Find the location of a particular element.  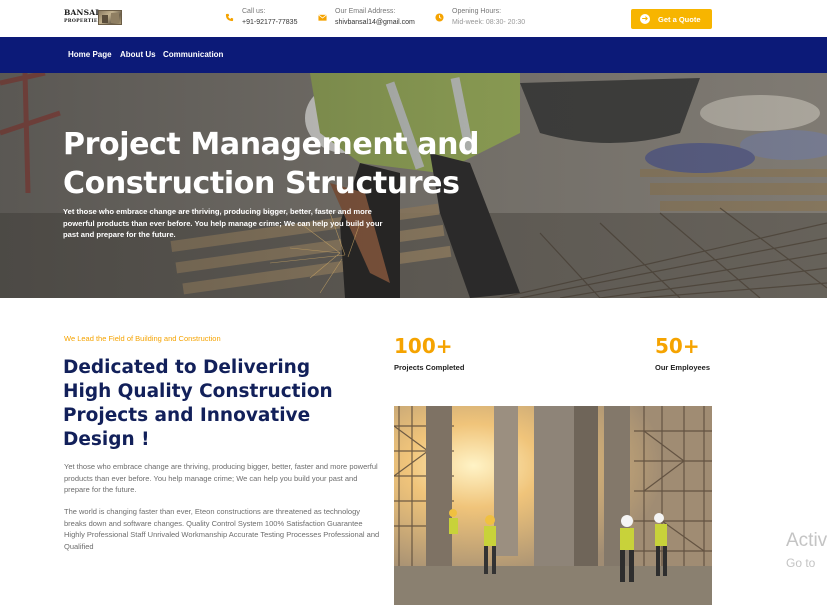

clock-icon is located at coordinates (439, 17).